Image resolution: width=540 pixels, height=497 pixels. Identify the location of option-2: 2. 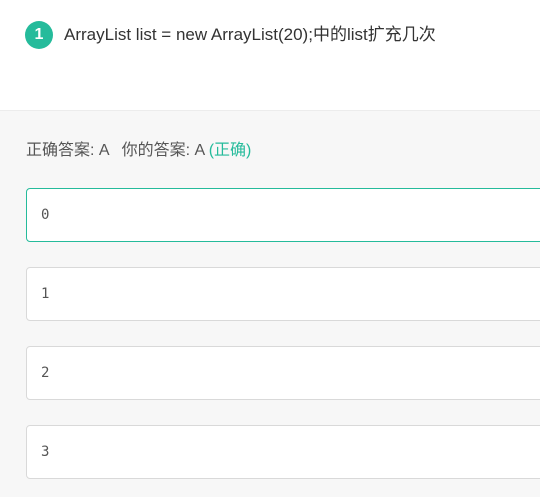
(283, 373).